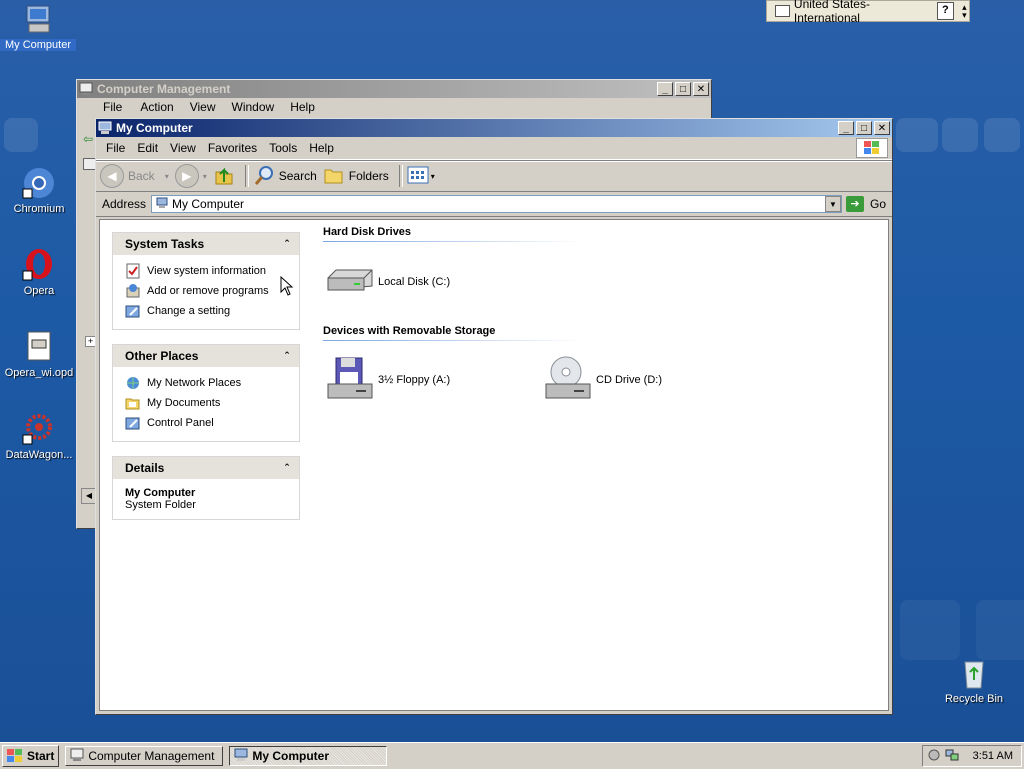 The width and height of the screenshot is (1024, 769). I want to click on back-arrow-icon: ⇦, so click(88, 139).